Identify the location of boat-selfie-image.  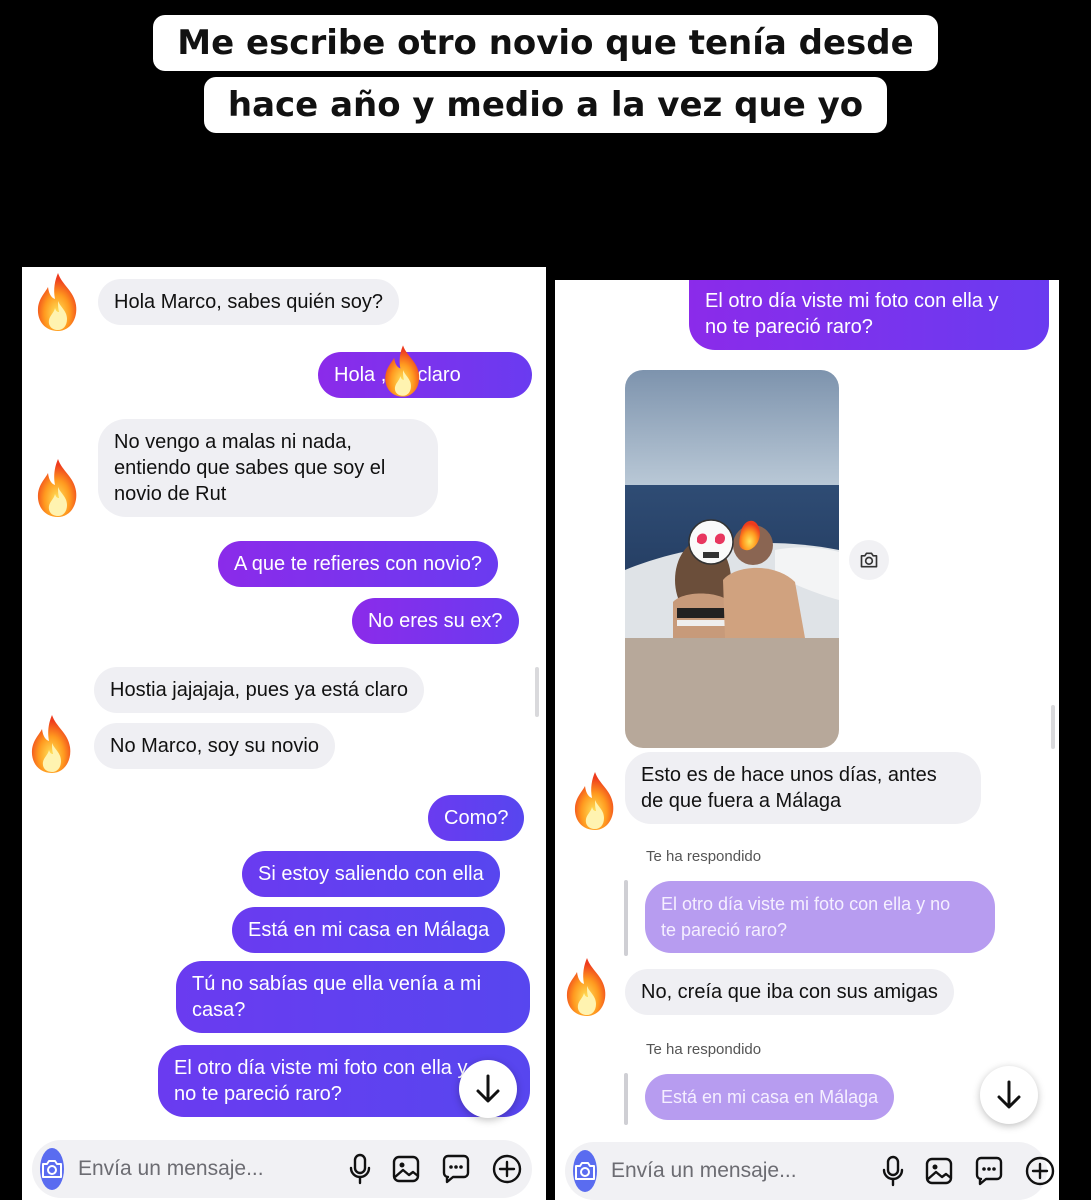
(732, 559).